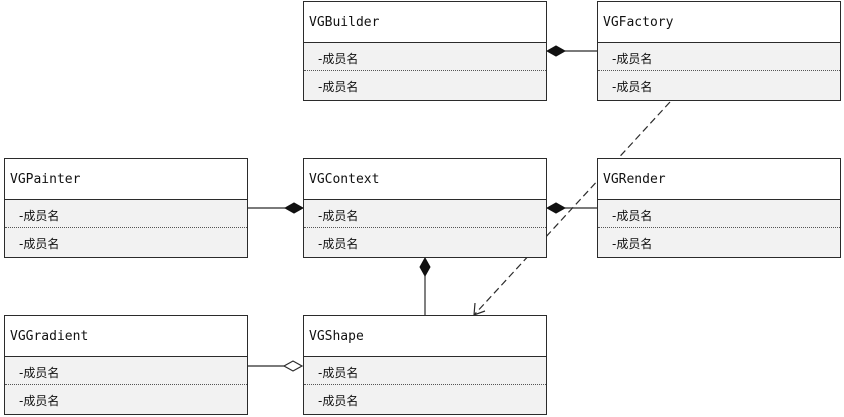 This screenshot has height=417, width=844. What do you see at coordinates (719, 22) in the screenshot?
I see `class-name: VGFactory` at bounding box center [719, 22].